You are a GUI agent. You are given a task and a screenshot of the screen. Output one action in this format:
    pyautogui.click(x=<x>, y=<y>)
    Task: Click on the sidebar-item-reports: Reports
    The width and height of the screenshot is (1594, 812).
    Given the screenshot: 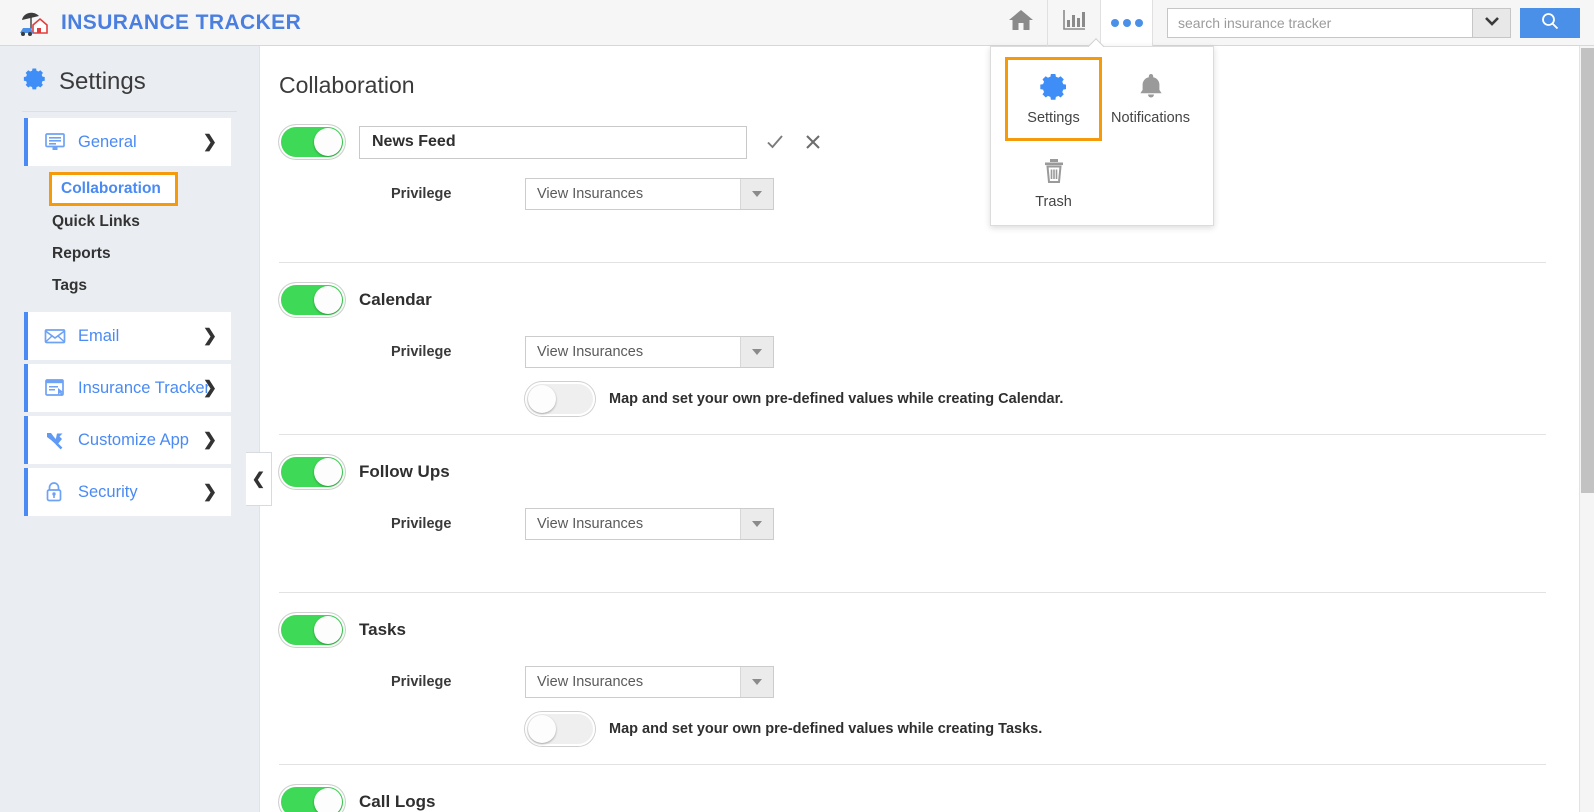 What is the action you would take?
    pyautogui.click(x=129, y=254)
    